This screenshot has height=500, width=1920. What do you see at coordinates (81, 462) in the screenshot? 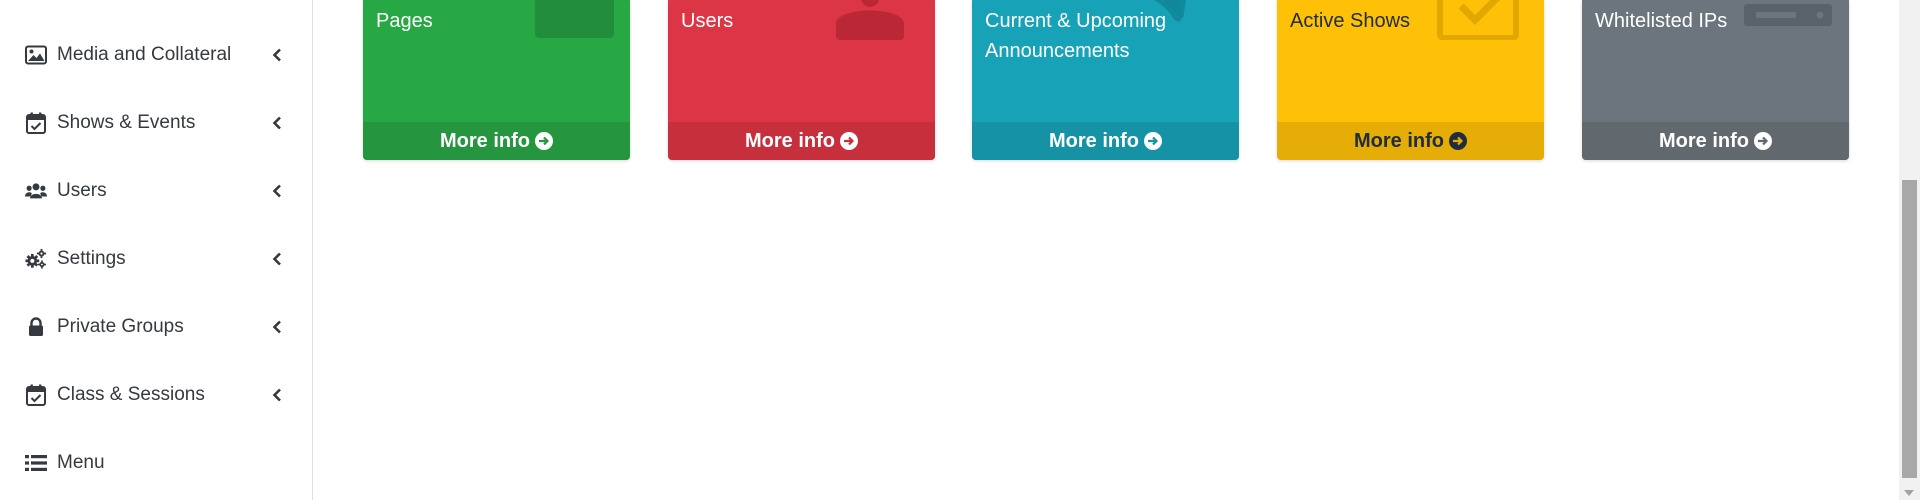
I see `sidebar-item-label: Menu` at bounding box center [81, 462].